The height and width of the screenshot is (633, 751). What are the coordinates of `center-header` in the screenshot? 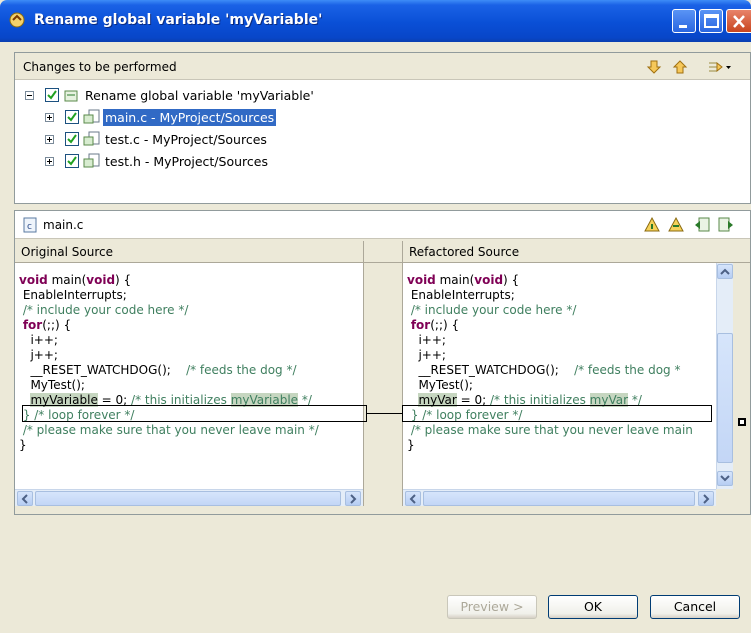 It's located at (383, 252).